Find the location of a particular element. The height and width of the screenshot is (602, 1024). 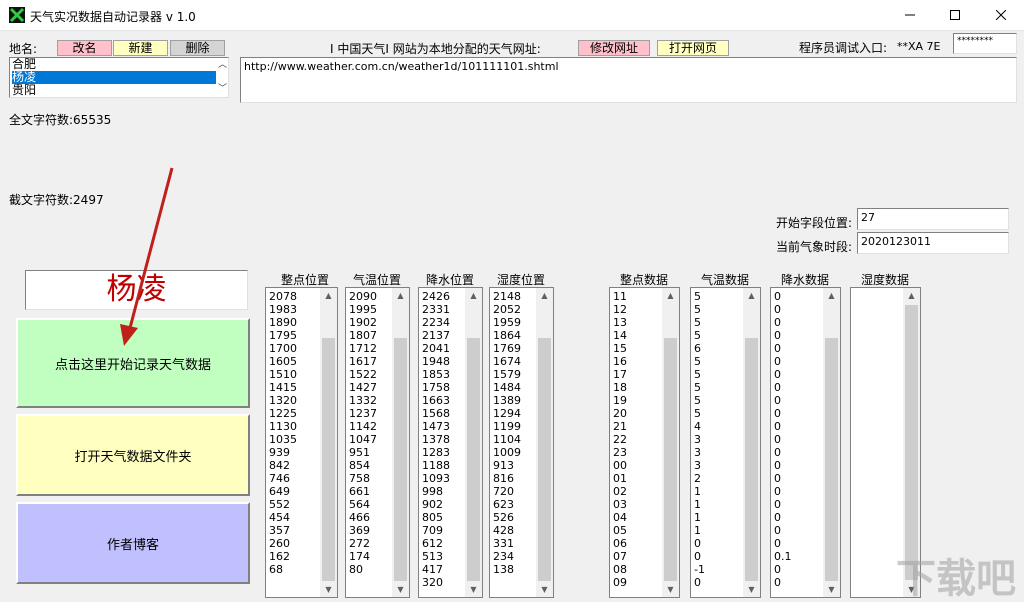

list-item: 1712 is located at coordinates (363, 348).